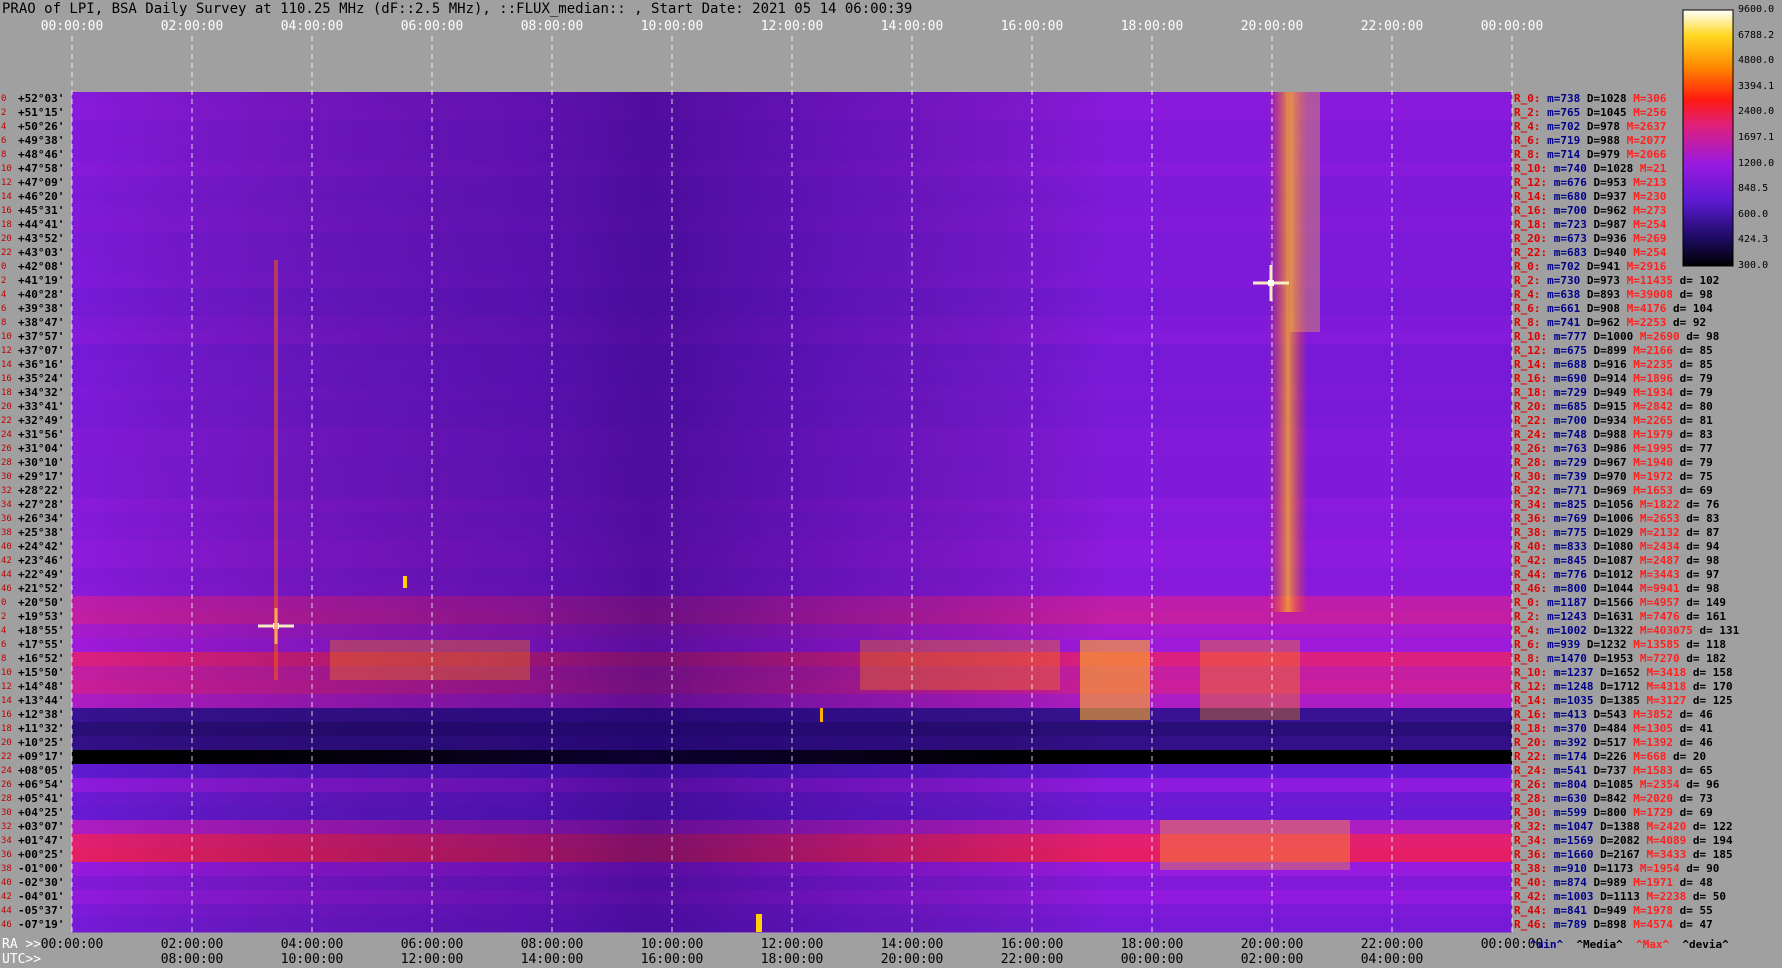 The height and width of the screenshot is (968, 1782). Describe the element at coordinates (1692, 910) in the screenshot. I see `stat-deviation: d= 55` at that location.